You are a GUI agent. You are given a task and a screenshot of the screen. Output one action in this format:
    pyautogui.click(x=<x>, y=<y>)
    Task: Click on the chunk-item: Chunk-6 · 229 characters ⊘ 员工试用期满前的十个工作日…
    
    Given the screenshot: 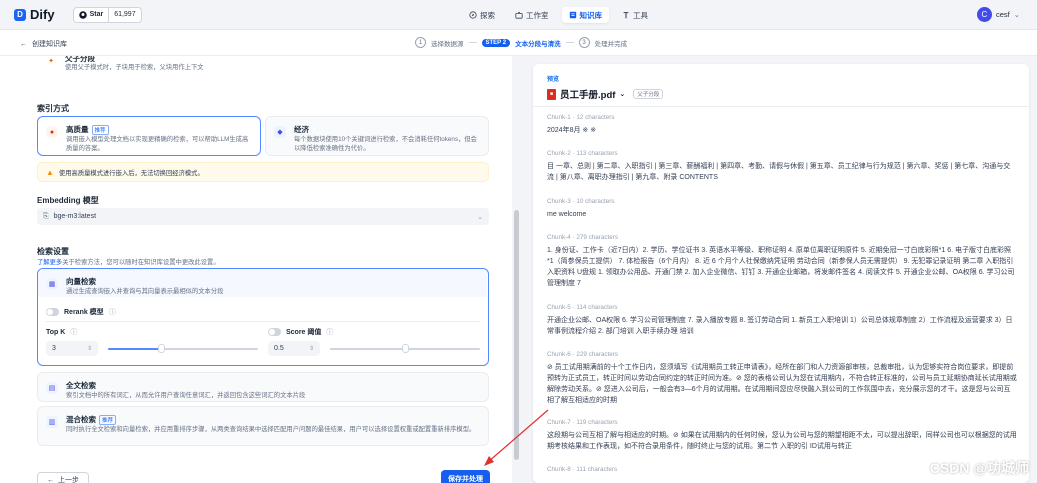 What is the action you would take?
    pyautogui.click(x=782, y=384)
    